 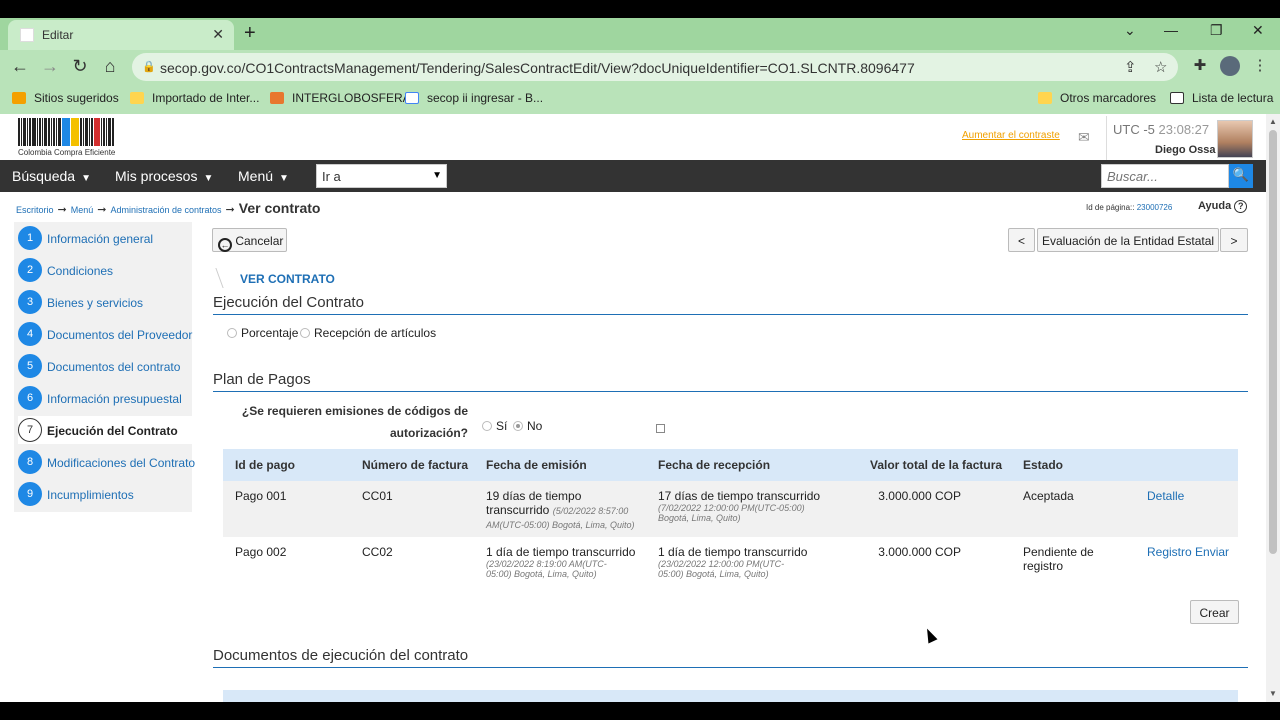 What do you see at coordinates (110, 66) in the screenshot?
I see `home-icon: ⌂` at bounding box center [110, 66].